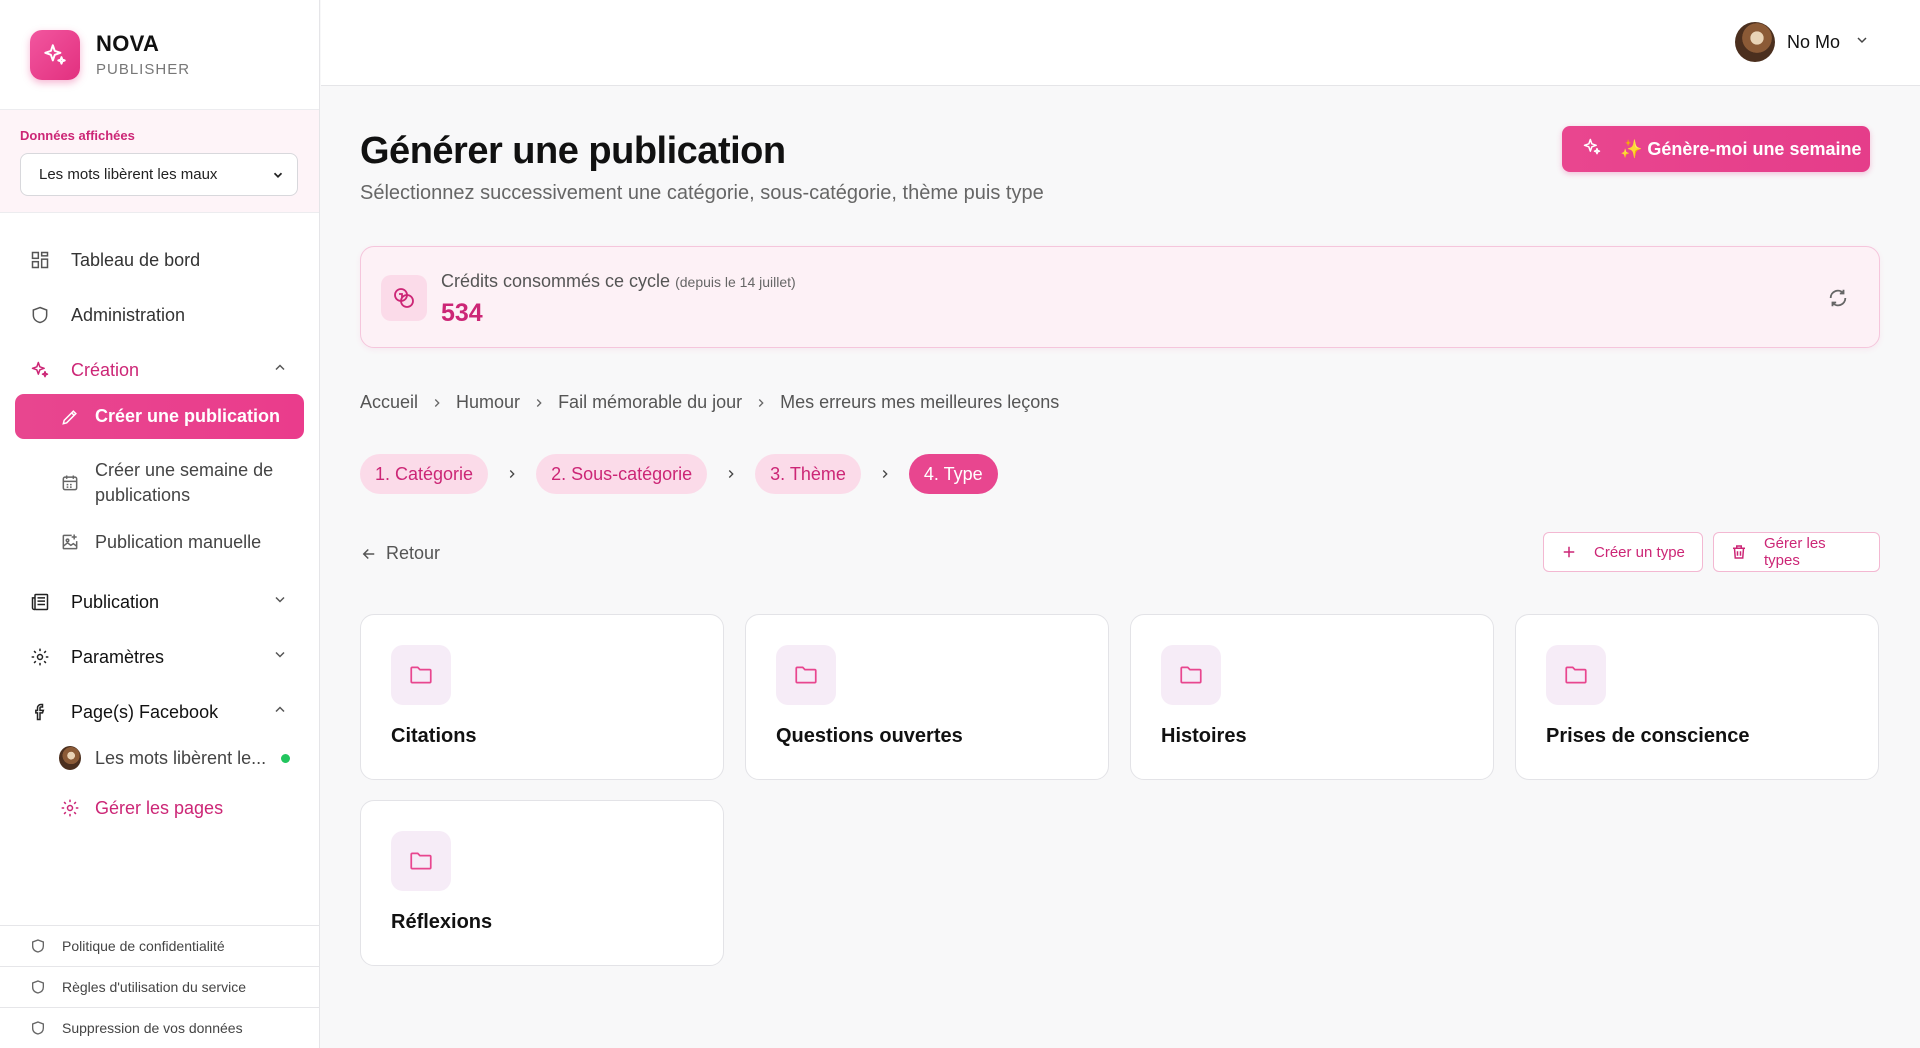 The image size is (1920, 1048). I want to click on sidebar-item-settings: Paramètres, so click(159, 657).